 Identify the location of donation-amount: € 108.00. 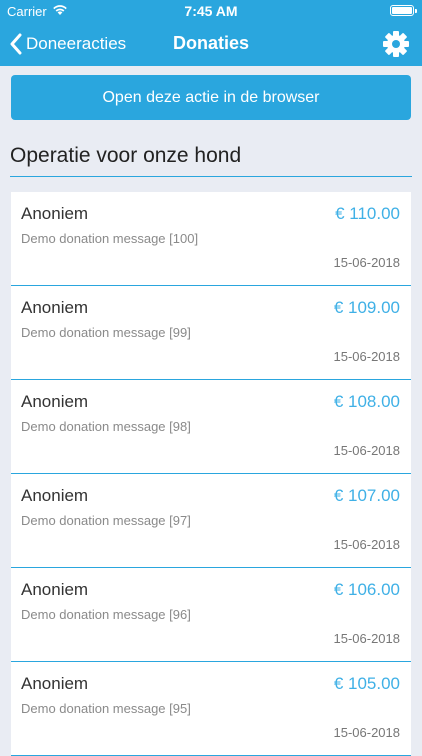
(366, 401).